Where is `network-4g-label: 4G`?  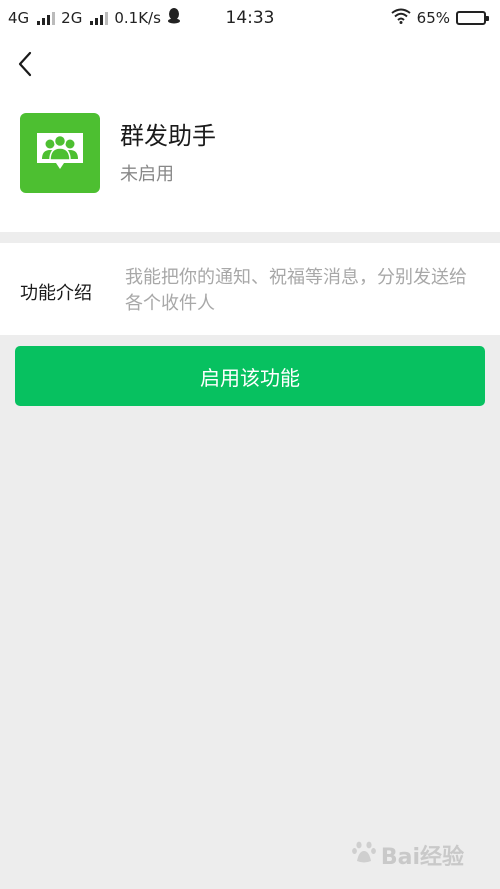 network-4g-label: 4G is located at coordinates (19, 18).